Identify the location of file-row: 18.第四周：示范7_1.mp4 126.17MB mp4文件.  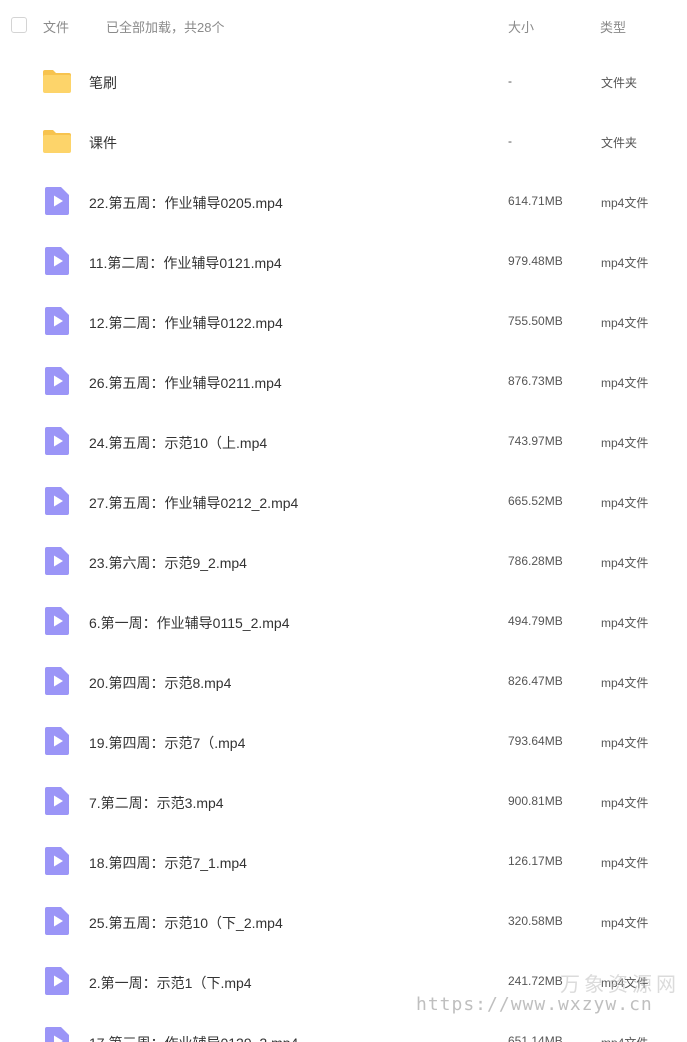
(343, 861).